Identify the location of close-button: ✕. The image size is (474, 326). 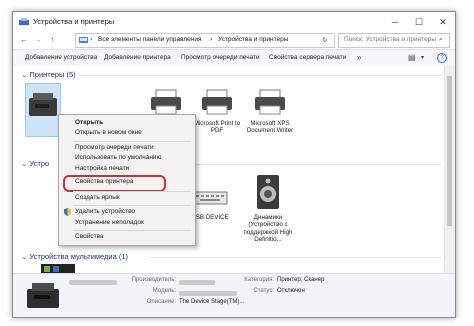
(443, 22).